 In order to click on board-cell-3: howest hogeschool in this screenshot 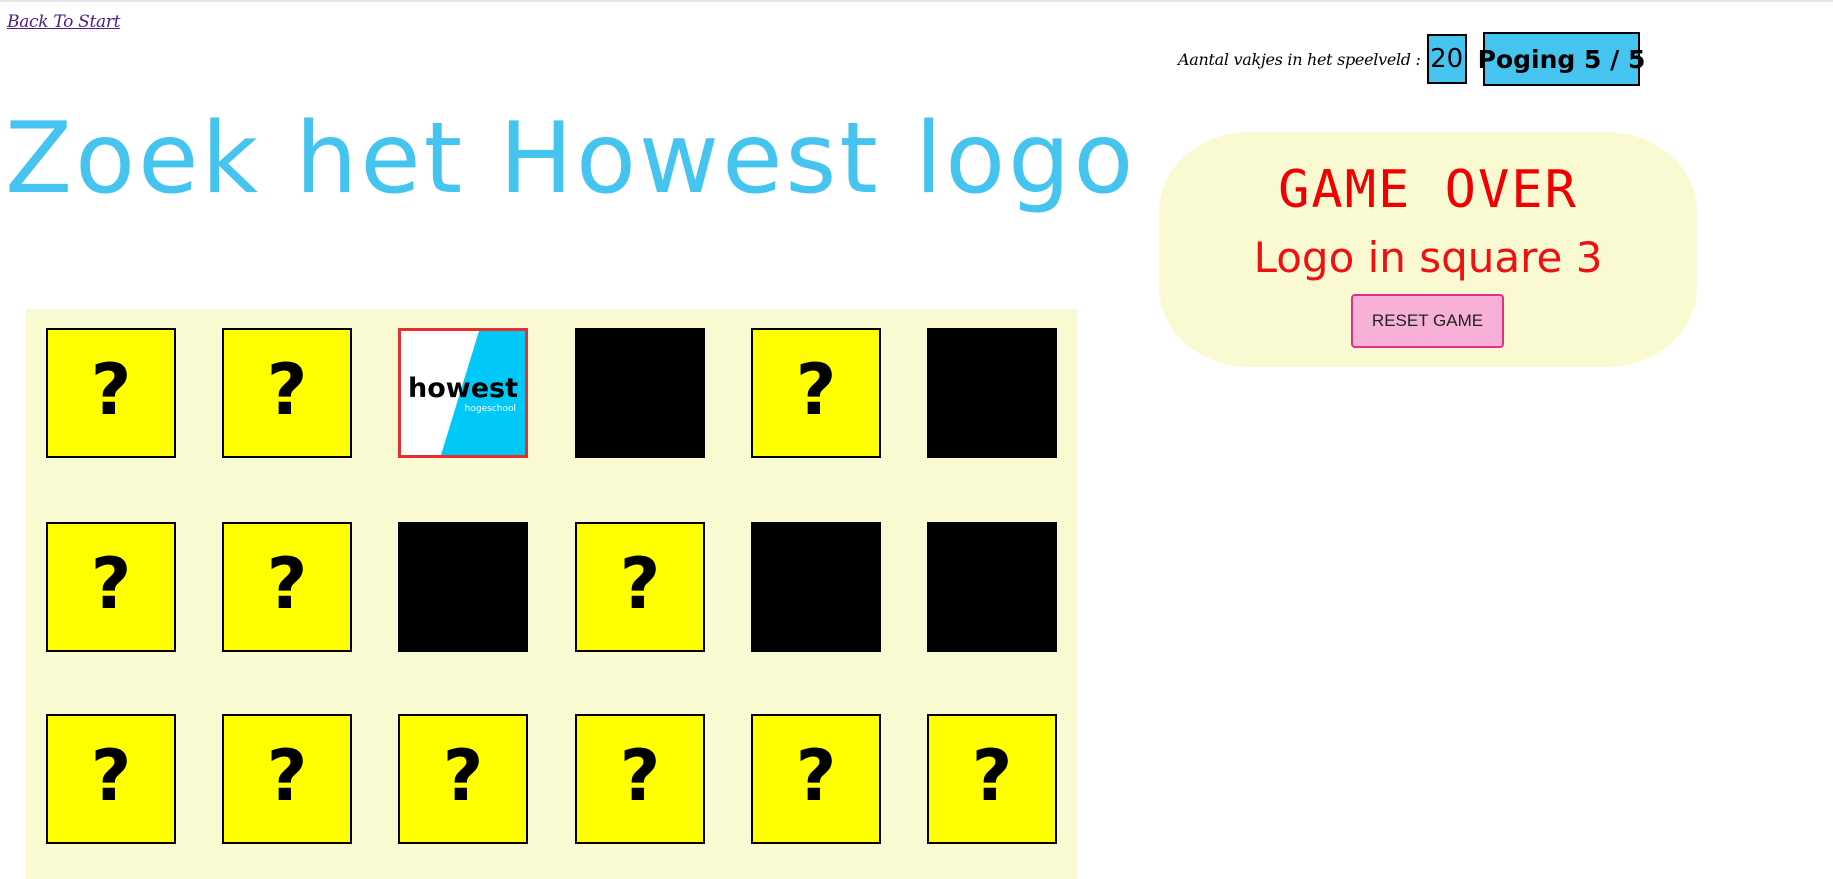, I will do `click(463, 393)`.